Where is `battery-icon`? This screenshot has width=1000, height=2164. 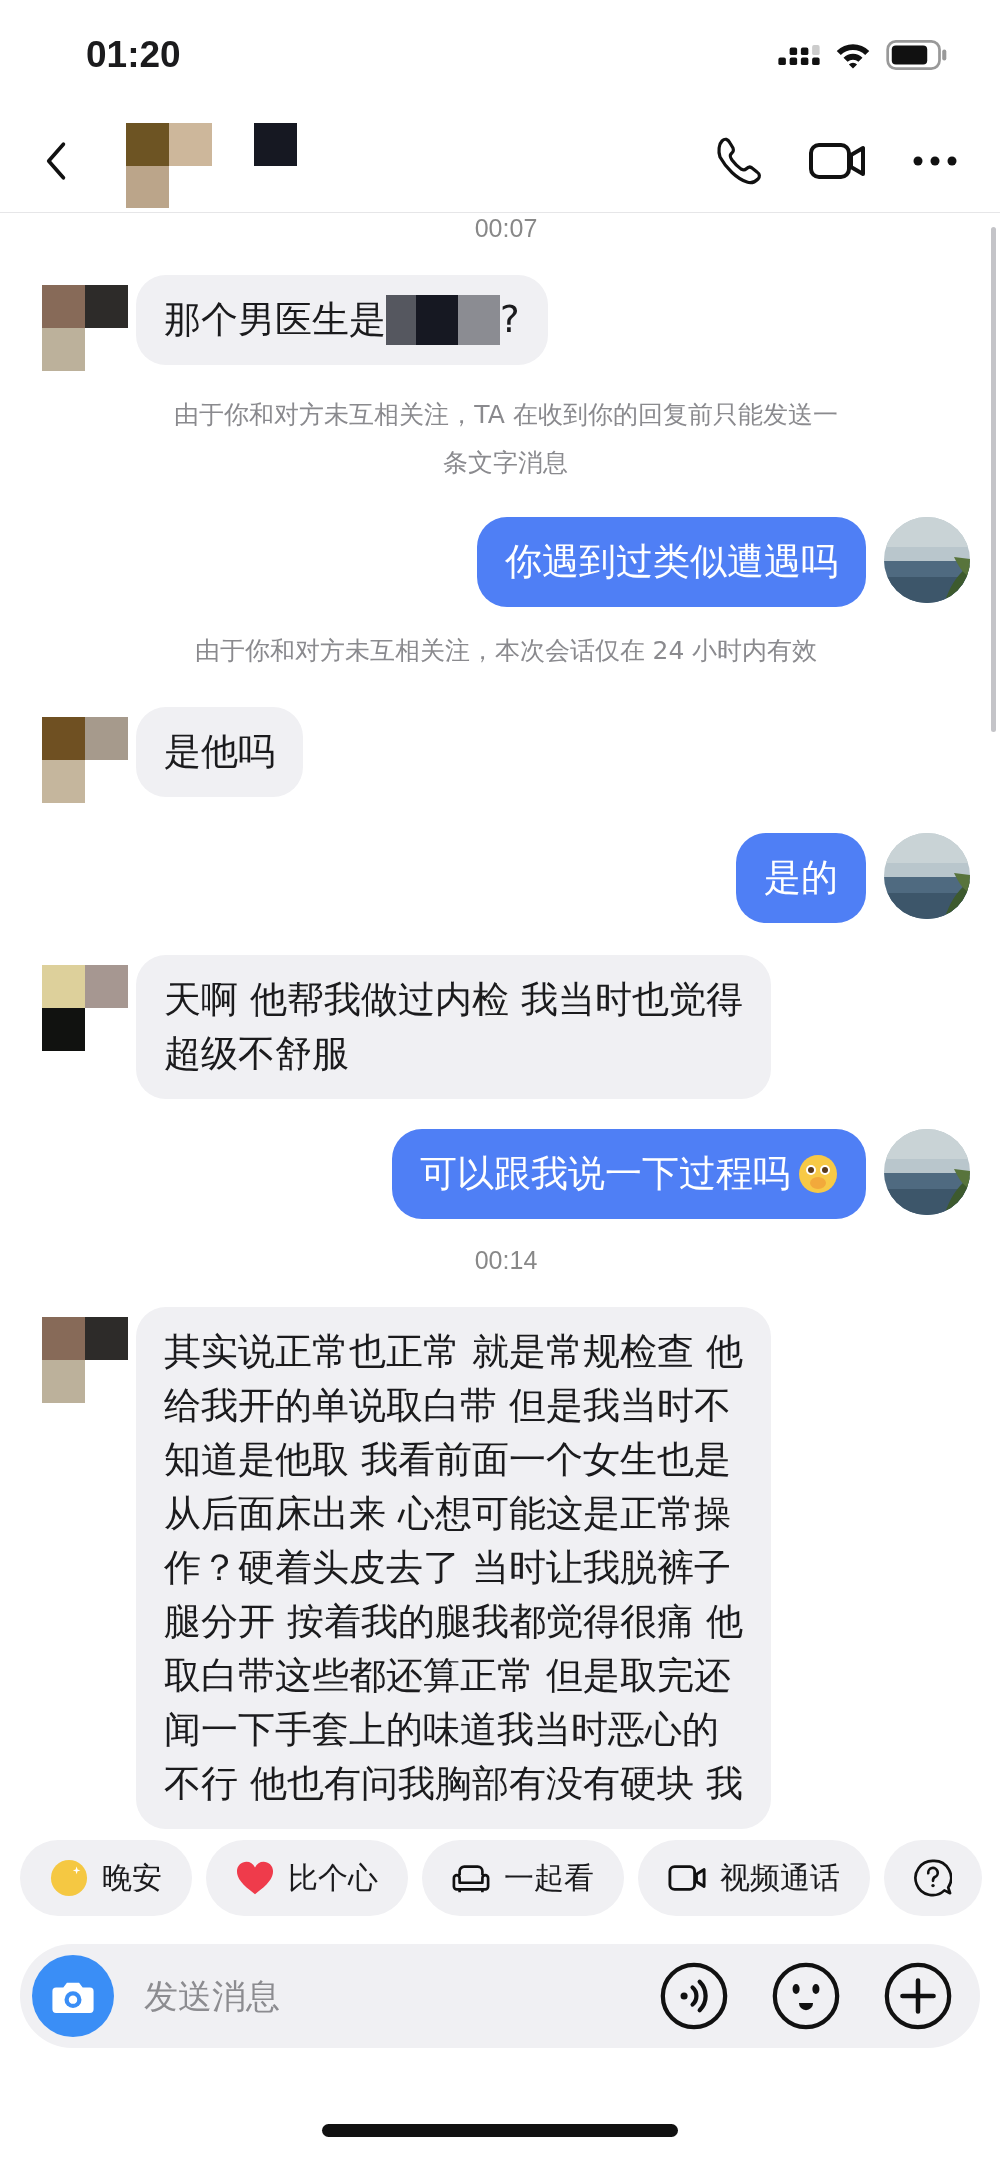
battery-icon is located at coordinates (917, 55).